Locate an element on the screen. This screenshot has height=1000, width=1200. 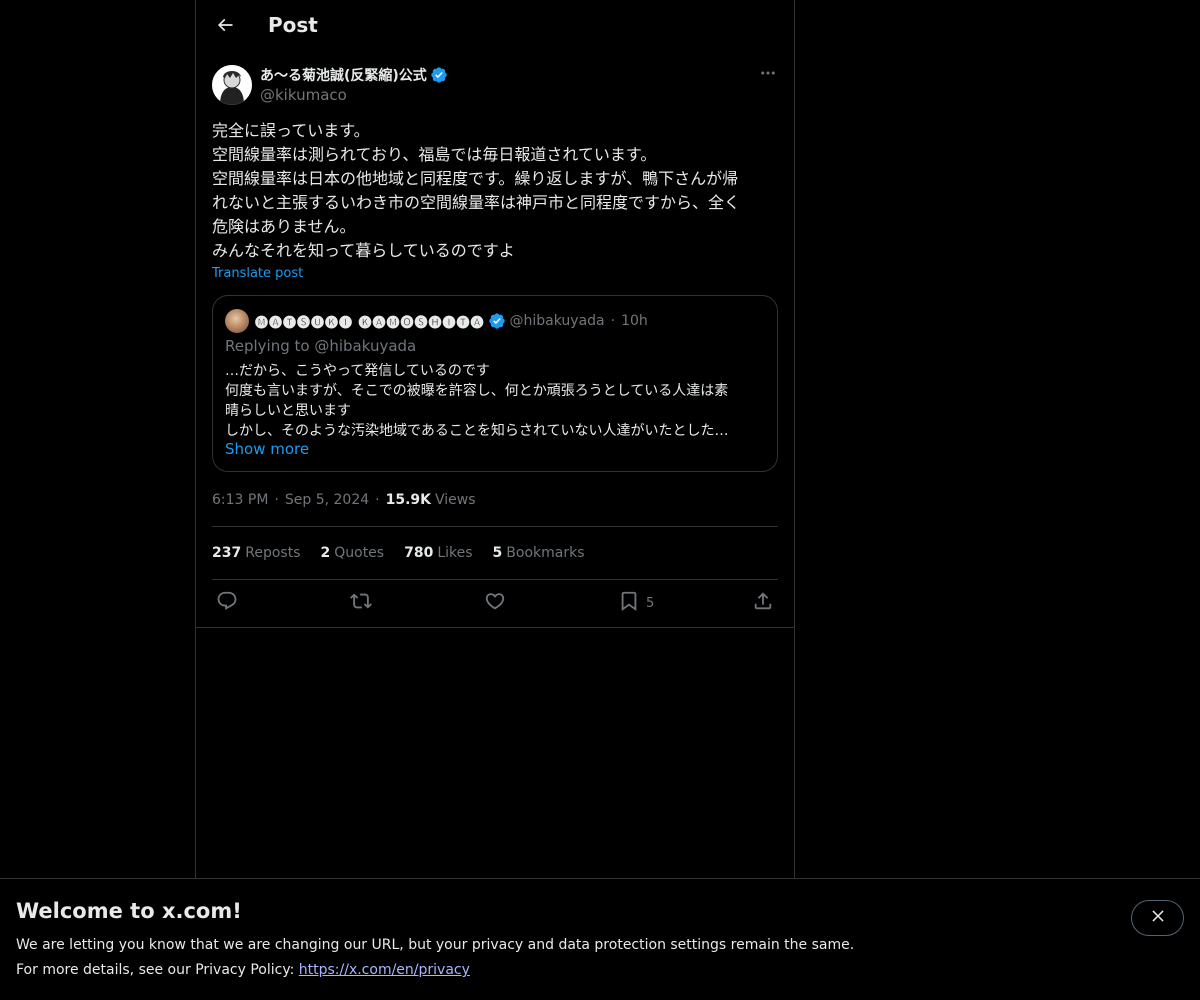
quotes-label: Quotes is located at coordinates (359, 553).